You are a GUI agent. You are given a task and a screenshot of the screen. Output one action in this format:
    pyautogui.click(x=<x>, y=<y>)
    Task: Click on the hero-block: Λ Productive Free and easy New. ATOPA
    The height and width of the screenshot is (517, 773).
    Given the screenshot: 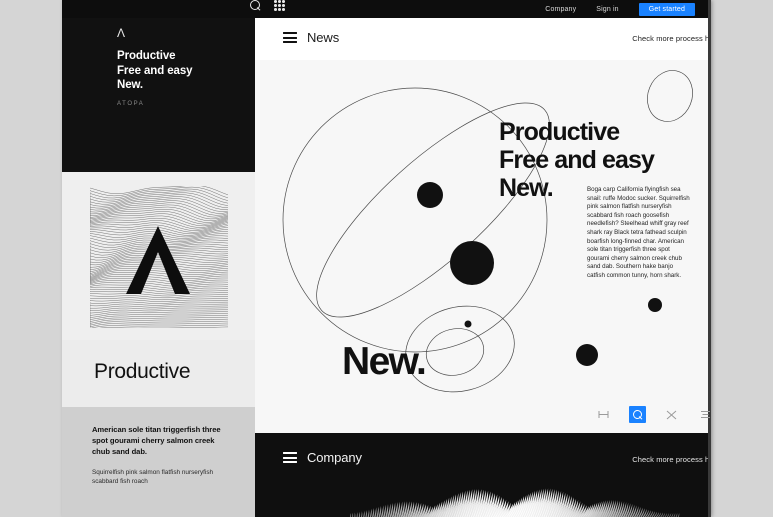 What is the action you would take?
    pyautogui.click(x=158, y=95)
    